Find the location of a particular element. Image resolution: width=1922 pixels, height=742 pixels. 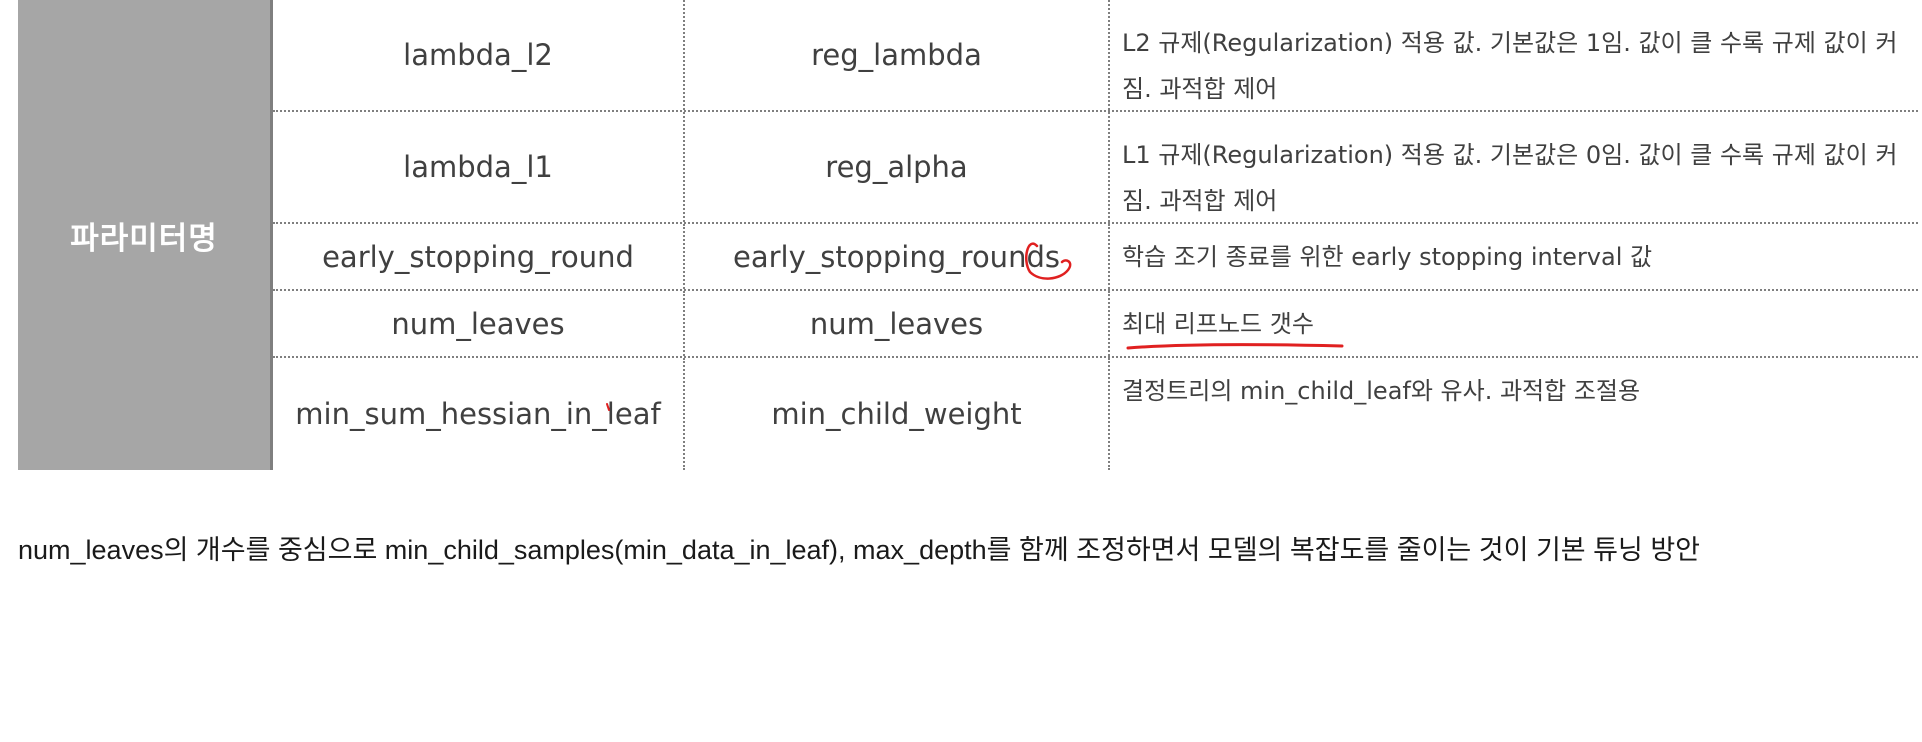

lightgbm-param-name: early_stopping_round is located at coordinates (478, 256).